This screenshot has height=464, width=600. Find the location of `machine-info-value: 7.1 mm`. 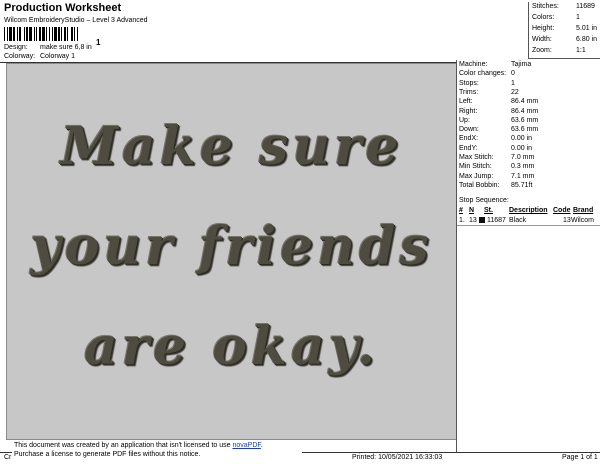

machine-info-value: 7.1 mm is located at coordinates (523, 176).